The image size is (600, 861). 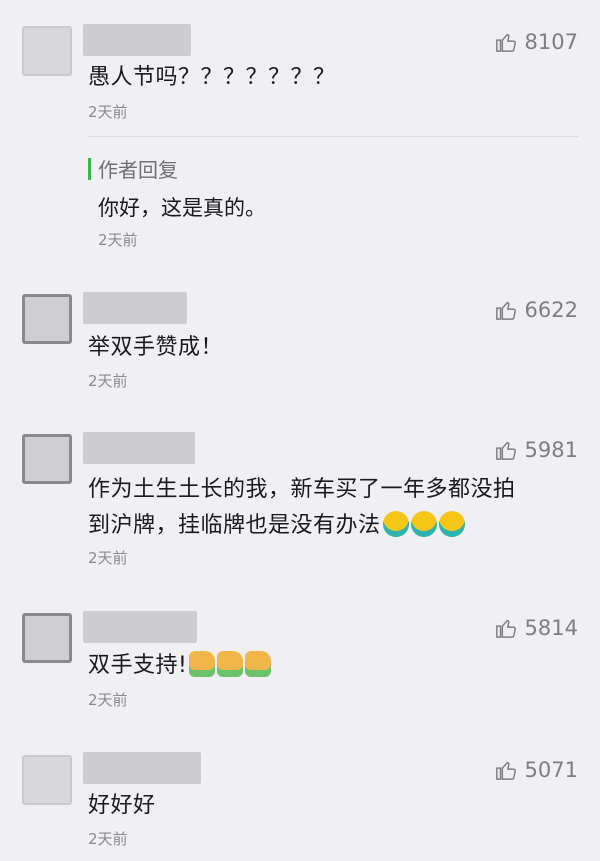 I want to click on like-count: 5814, so click(x=551, y=628).